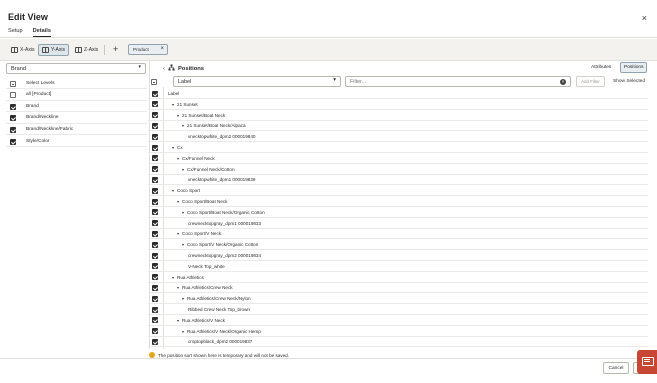  Describe the element at coordinates (257, 81) in the screenshot. I see `attribute-select: Label ▾` at that location.